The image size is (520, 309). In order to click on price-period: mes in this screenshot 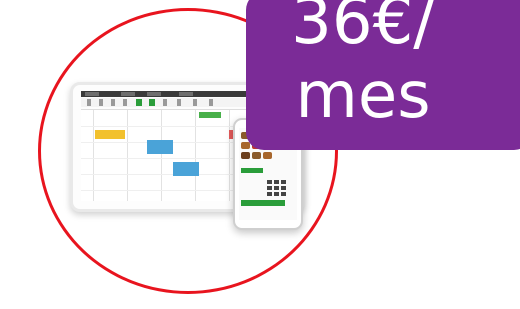, I will do `click(363, 96)`.